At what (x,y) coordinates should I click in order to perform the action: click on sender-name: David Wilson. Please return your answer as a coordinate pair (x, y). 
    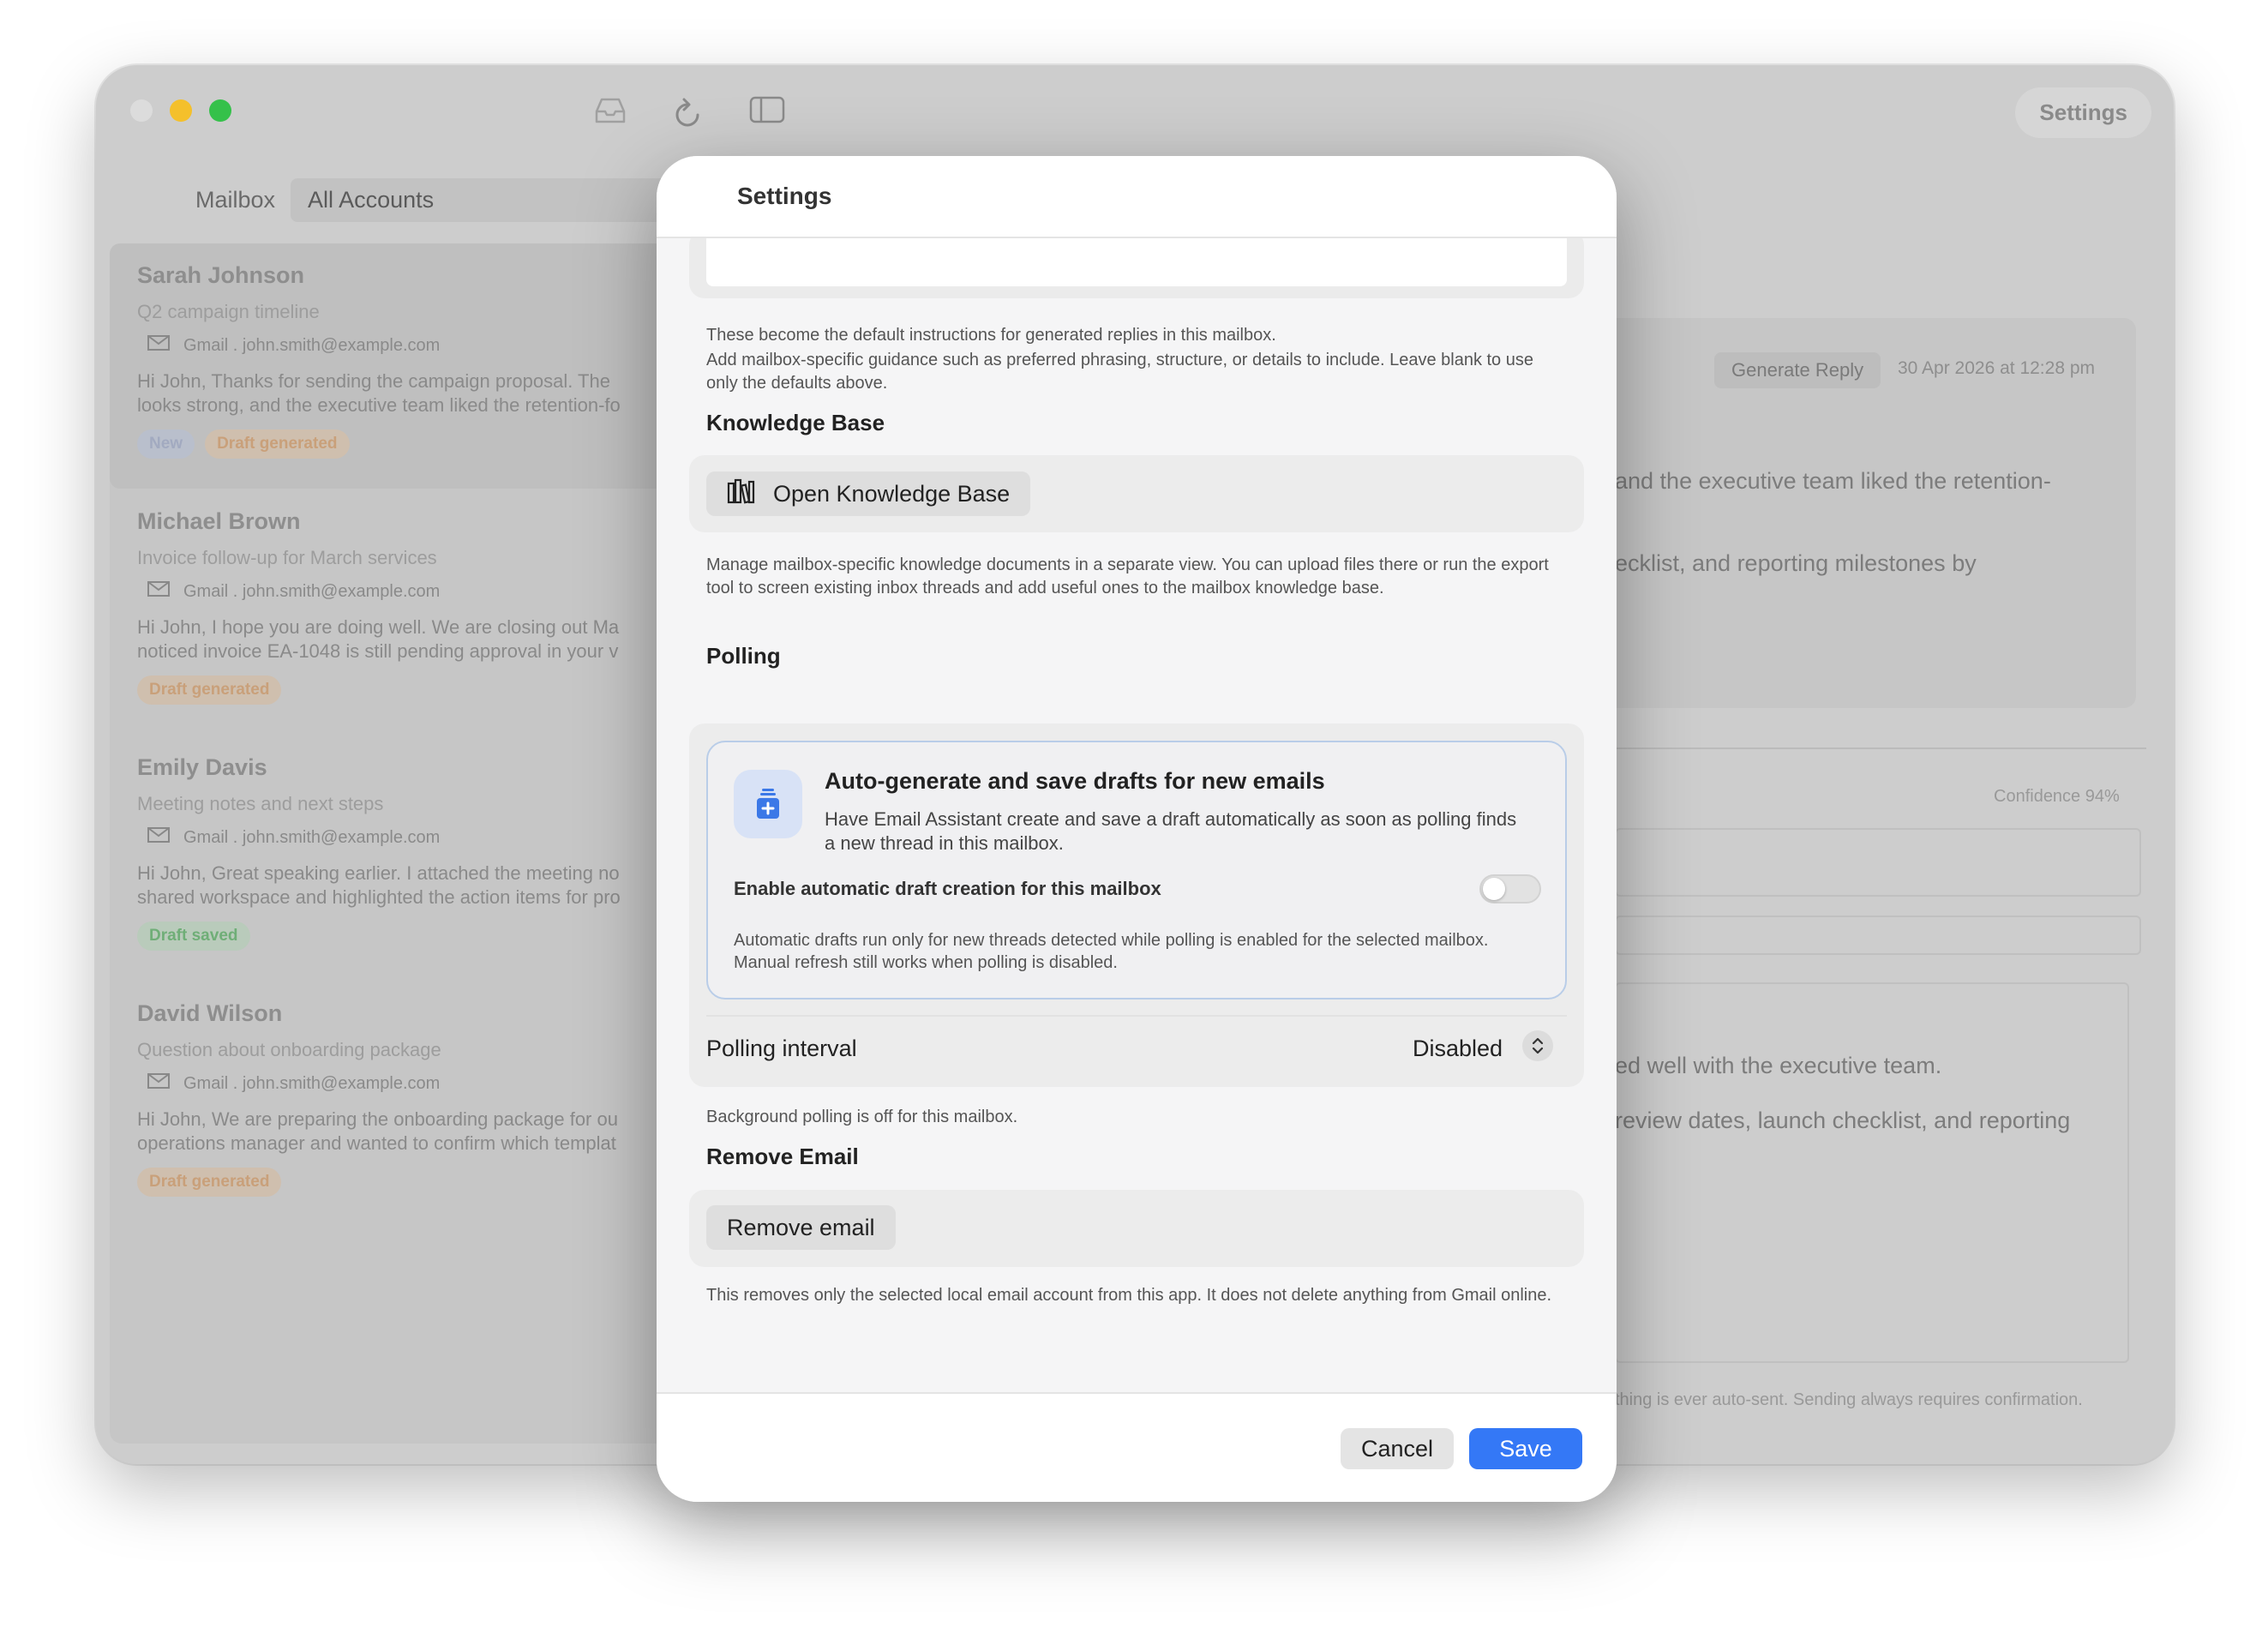
    Looking at the image, I should click on (210, 1013).